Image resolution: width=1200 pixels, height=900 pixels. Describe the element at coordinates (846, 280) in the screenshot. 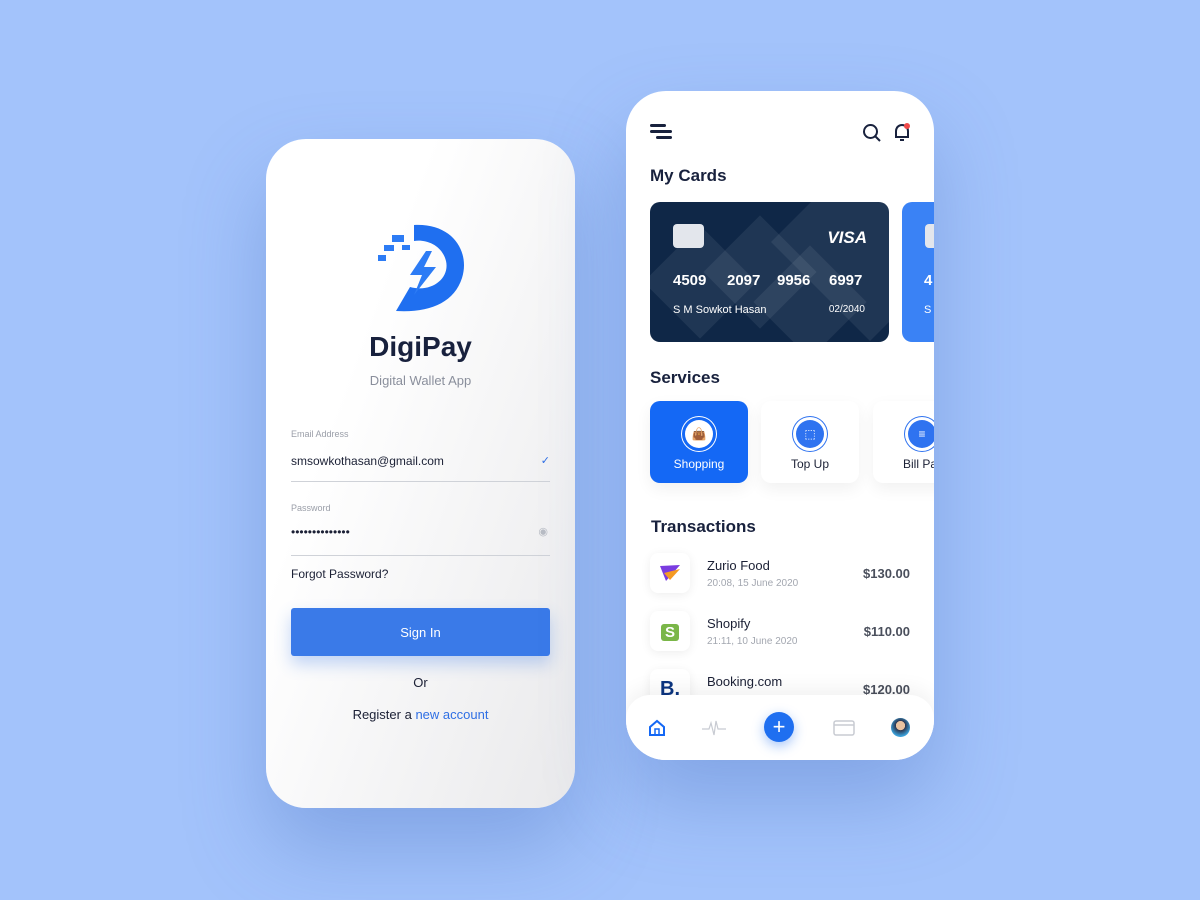

I see `card-number-group: 6997` at that location.